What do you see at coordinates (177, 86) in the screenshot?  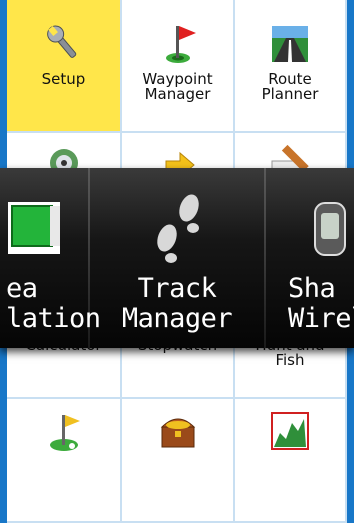 I see `menu-item-label: Waypoint Manager` at bounding box center [177, 86].